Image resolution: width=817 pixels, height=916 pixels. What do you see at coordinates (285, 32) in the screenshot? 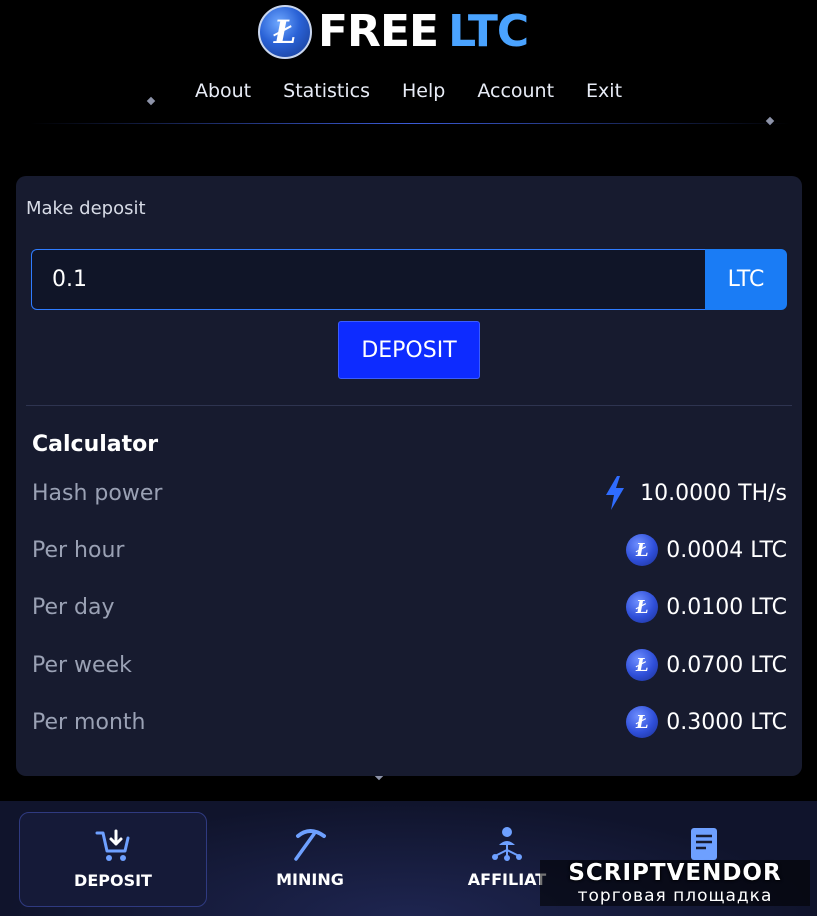
I see `litecoin-logo-icon: Ł` at bounding box center [285, 32].